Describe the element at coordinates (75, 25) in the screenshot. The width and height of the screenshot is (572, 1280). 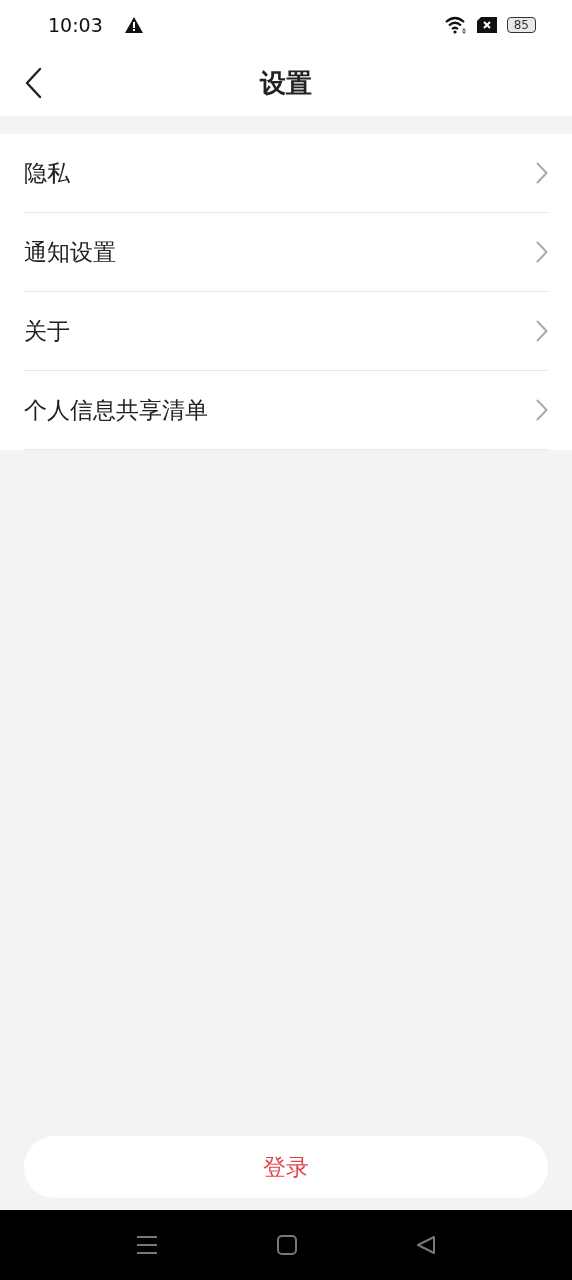
I see `clock-time: 10:03` at that location.